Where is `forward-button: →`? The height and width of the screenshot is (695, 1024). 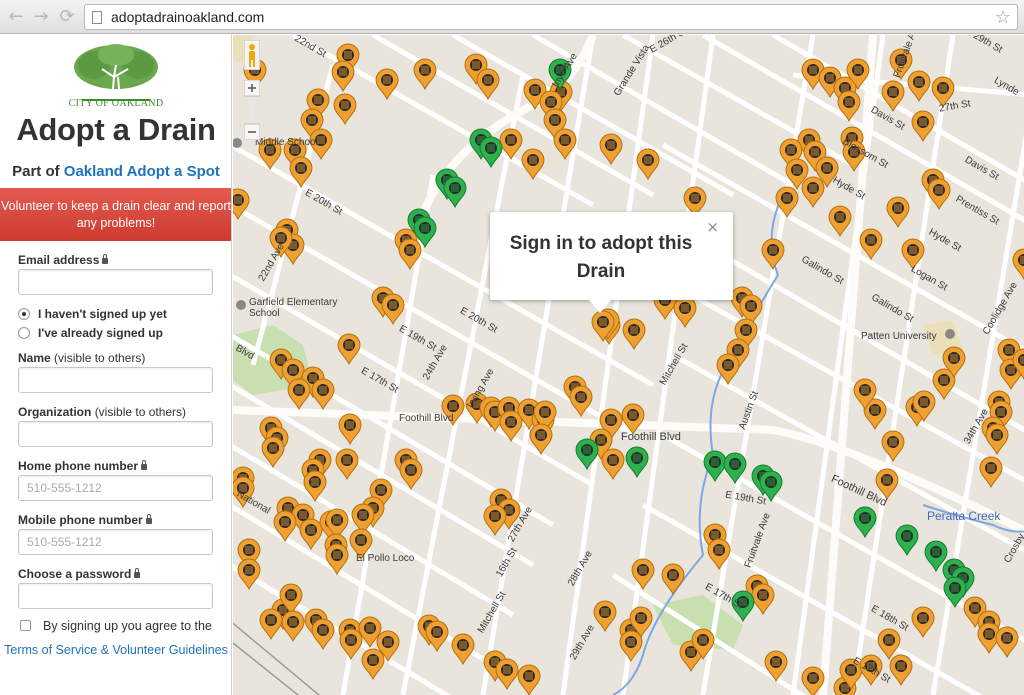
forward-button: → is located at coordinates (41, 17).